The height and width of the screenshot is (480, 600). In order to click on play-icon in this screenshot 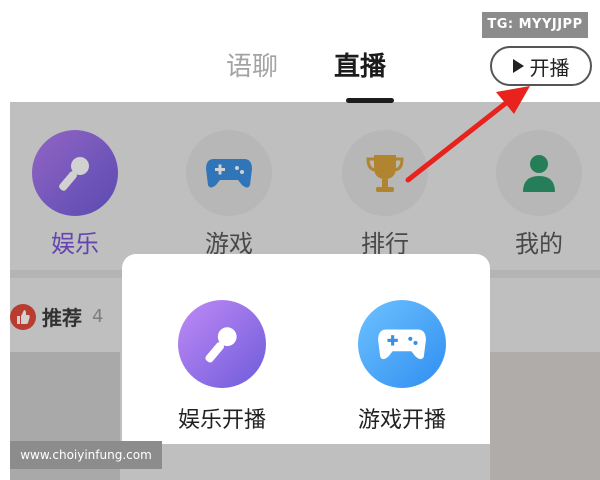, I will do `click(518, 66)`.